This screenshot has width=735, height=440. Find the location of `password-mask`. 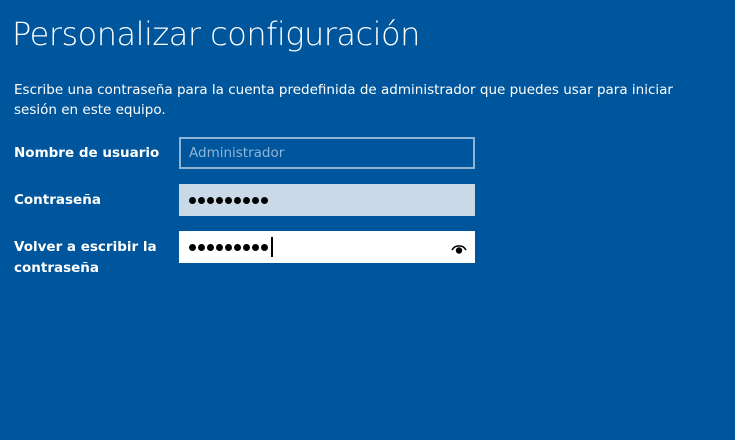

password-mask is located at coordinates (228, 200).